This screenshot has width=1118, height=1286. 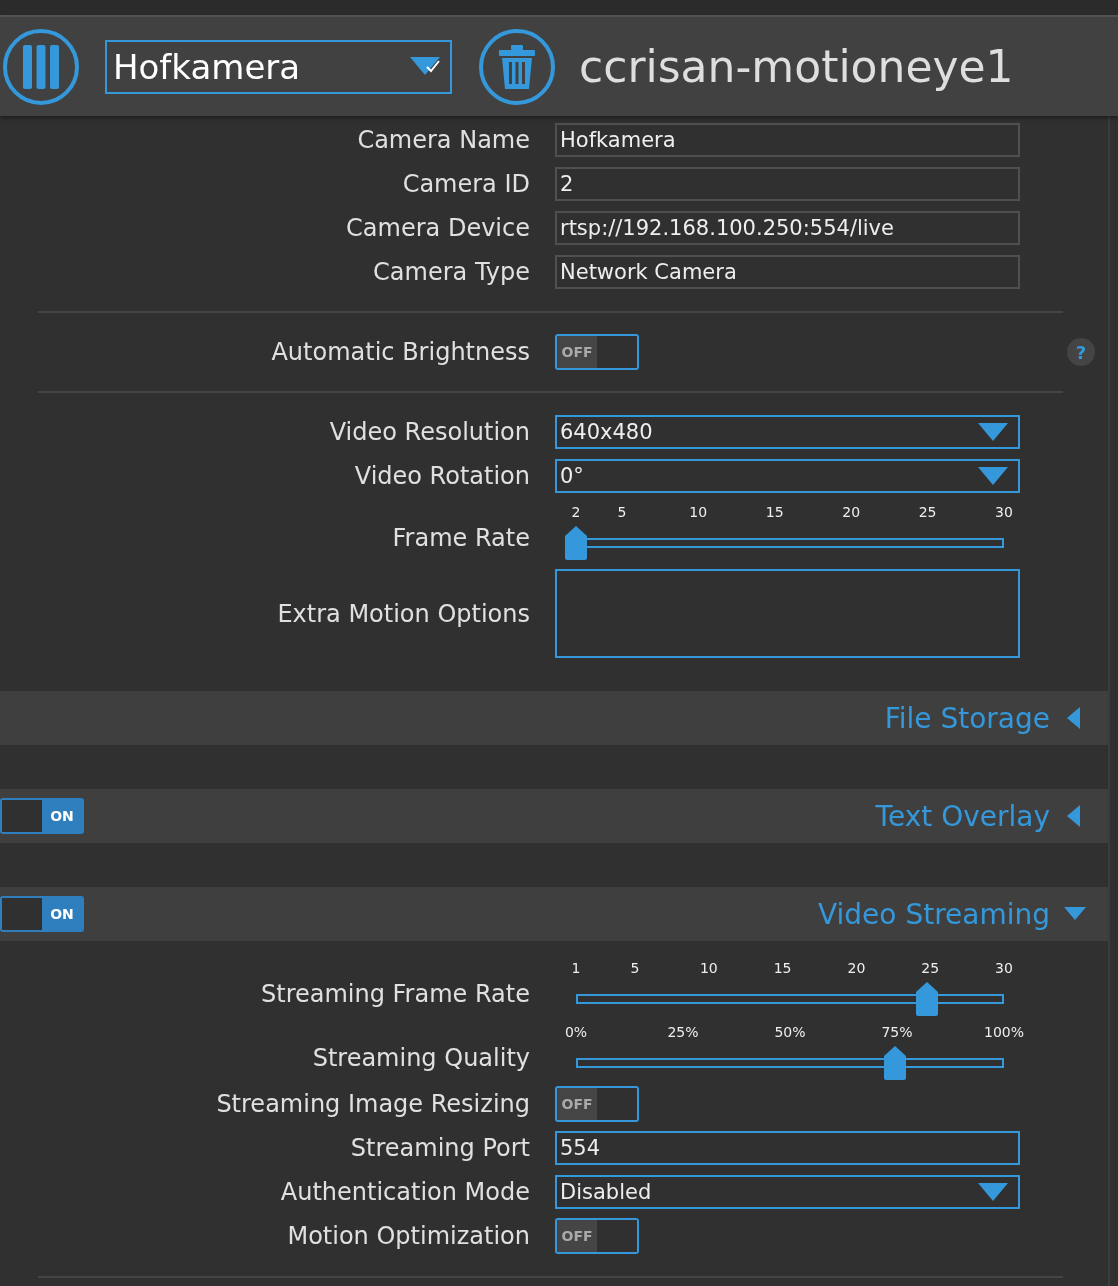 What do you see at coordinates (443, 140) in the screenshot?
I see `field-label: Camera Name` at bounding box center [443, 140].